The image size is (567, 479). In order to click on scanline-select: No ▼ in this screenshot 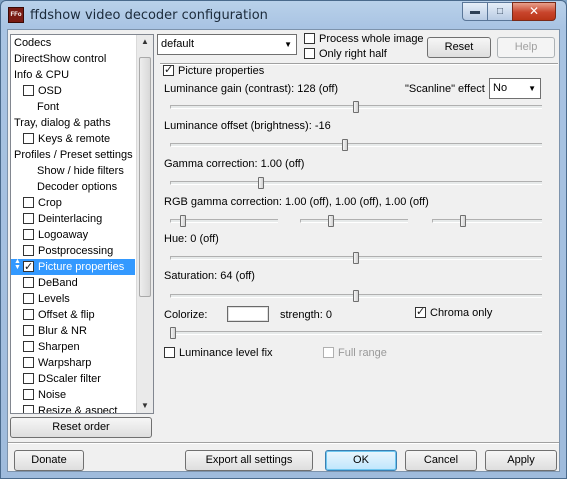, I will do `click(515, 88)`.